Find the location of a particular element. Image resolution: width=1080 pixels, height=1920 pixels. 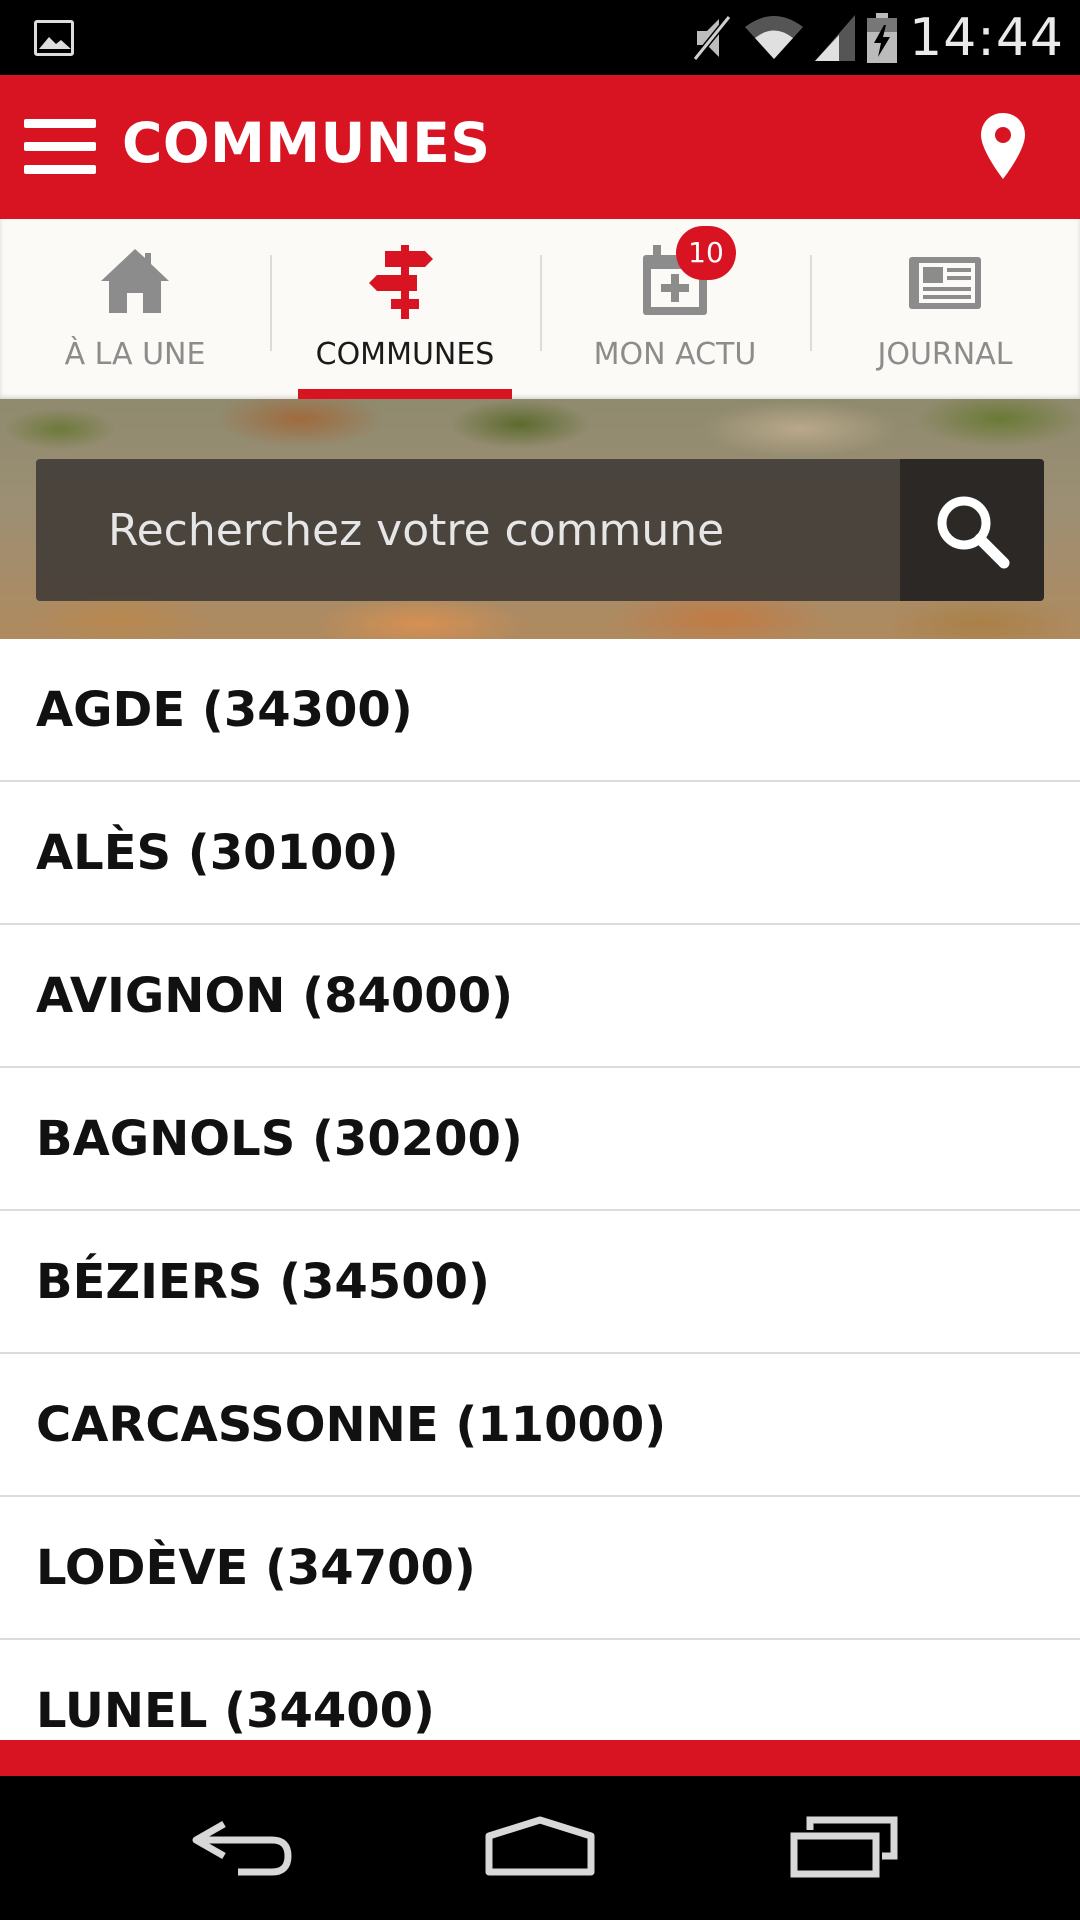

search-input is located at coordinates (508, 530).